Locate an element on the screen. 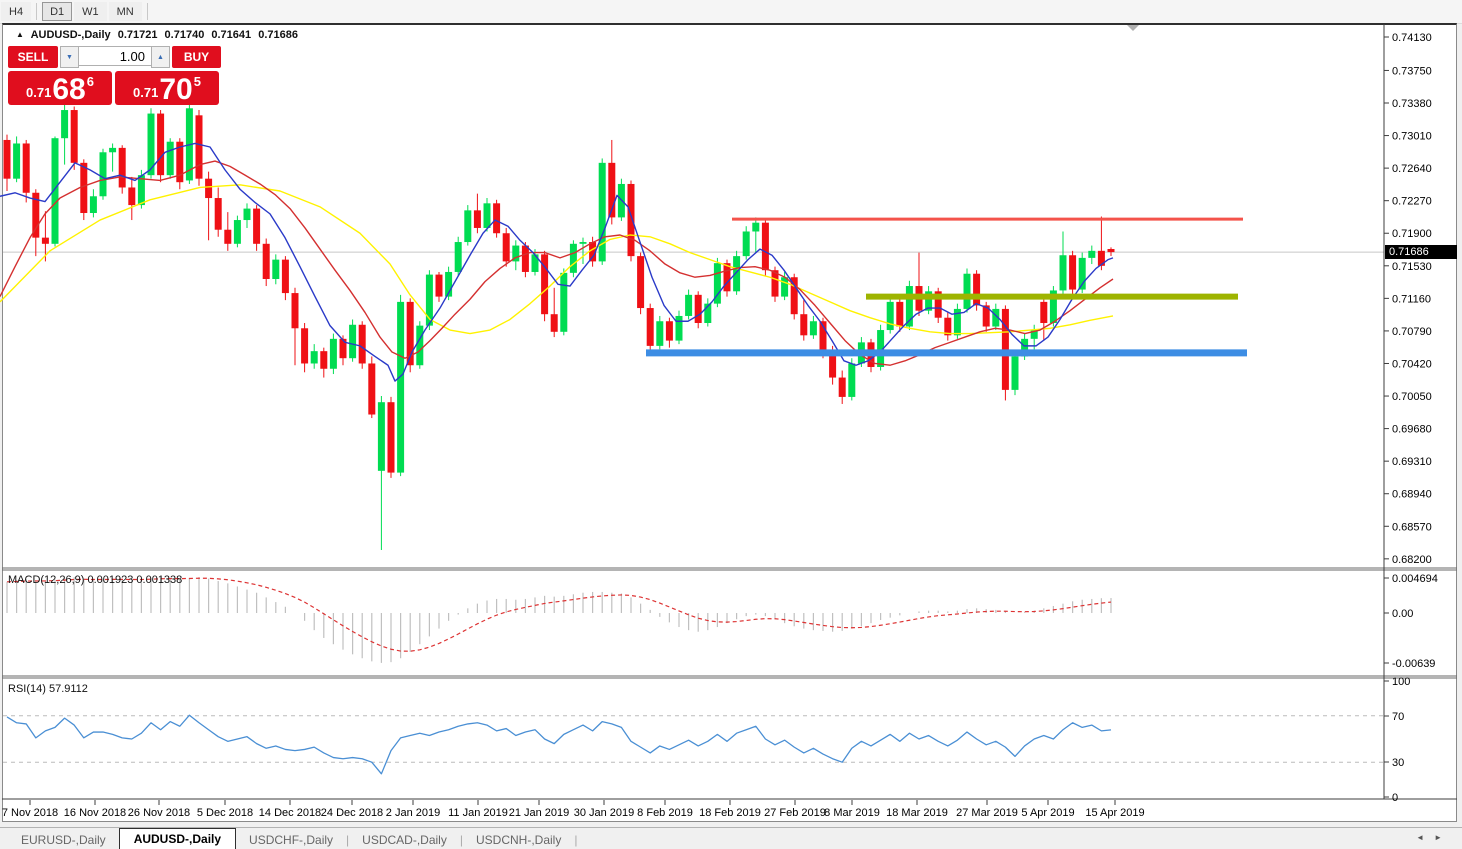 Image resolution: width=1462 pixels, height=849 pixels. volume-down-button: ▼ is located at coordinates (69, 57).